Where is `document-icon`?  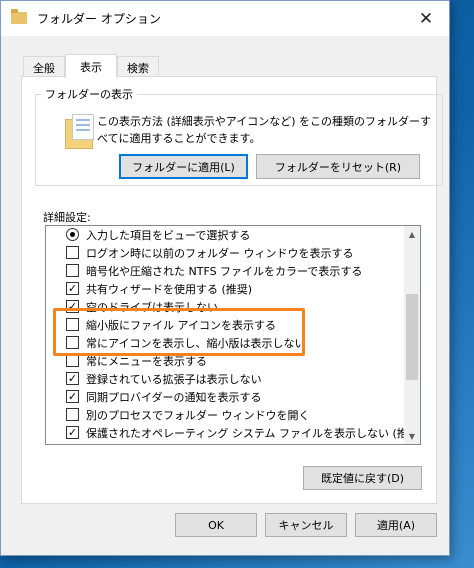
document-icon is located at coordinates (83, 127).